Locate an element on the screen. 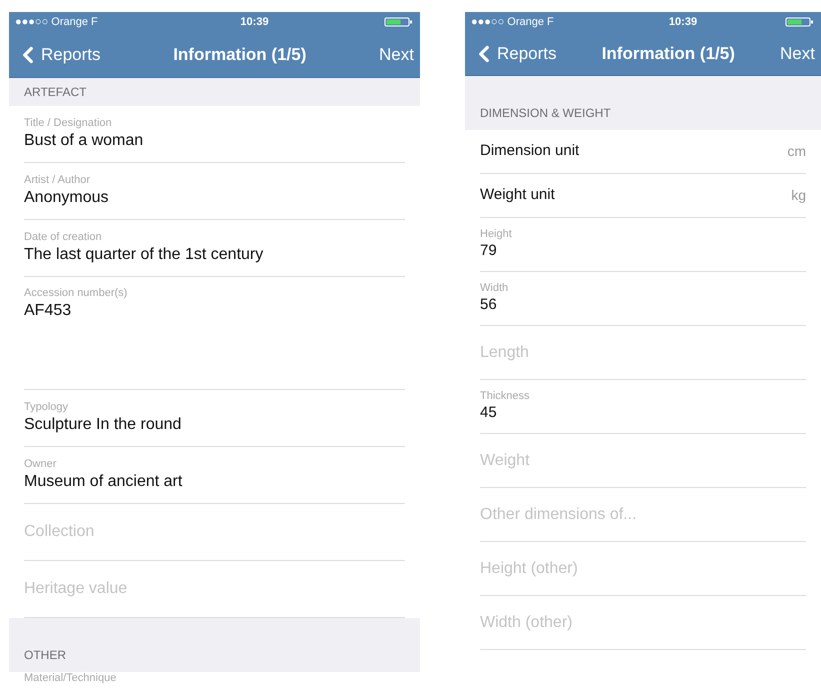 Image resolution: width=821 pixels, height=694 pixels. field-label: Accession number(s) is located at coordinates (76, 294).